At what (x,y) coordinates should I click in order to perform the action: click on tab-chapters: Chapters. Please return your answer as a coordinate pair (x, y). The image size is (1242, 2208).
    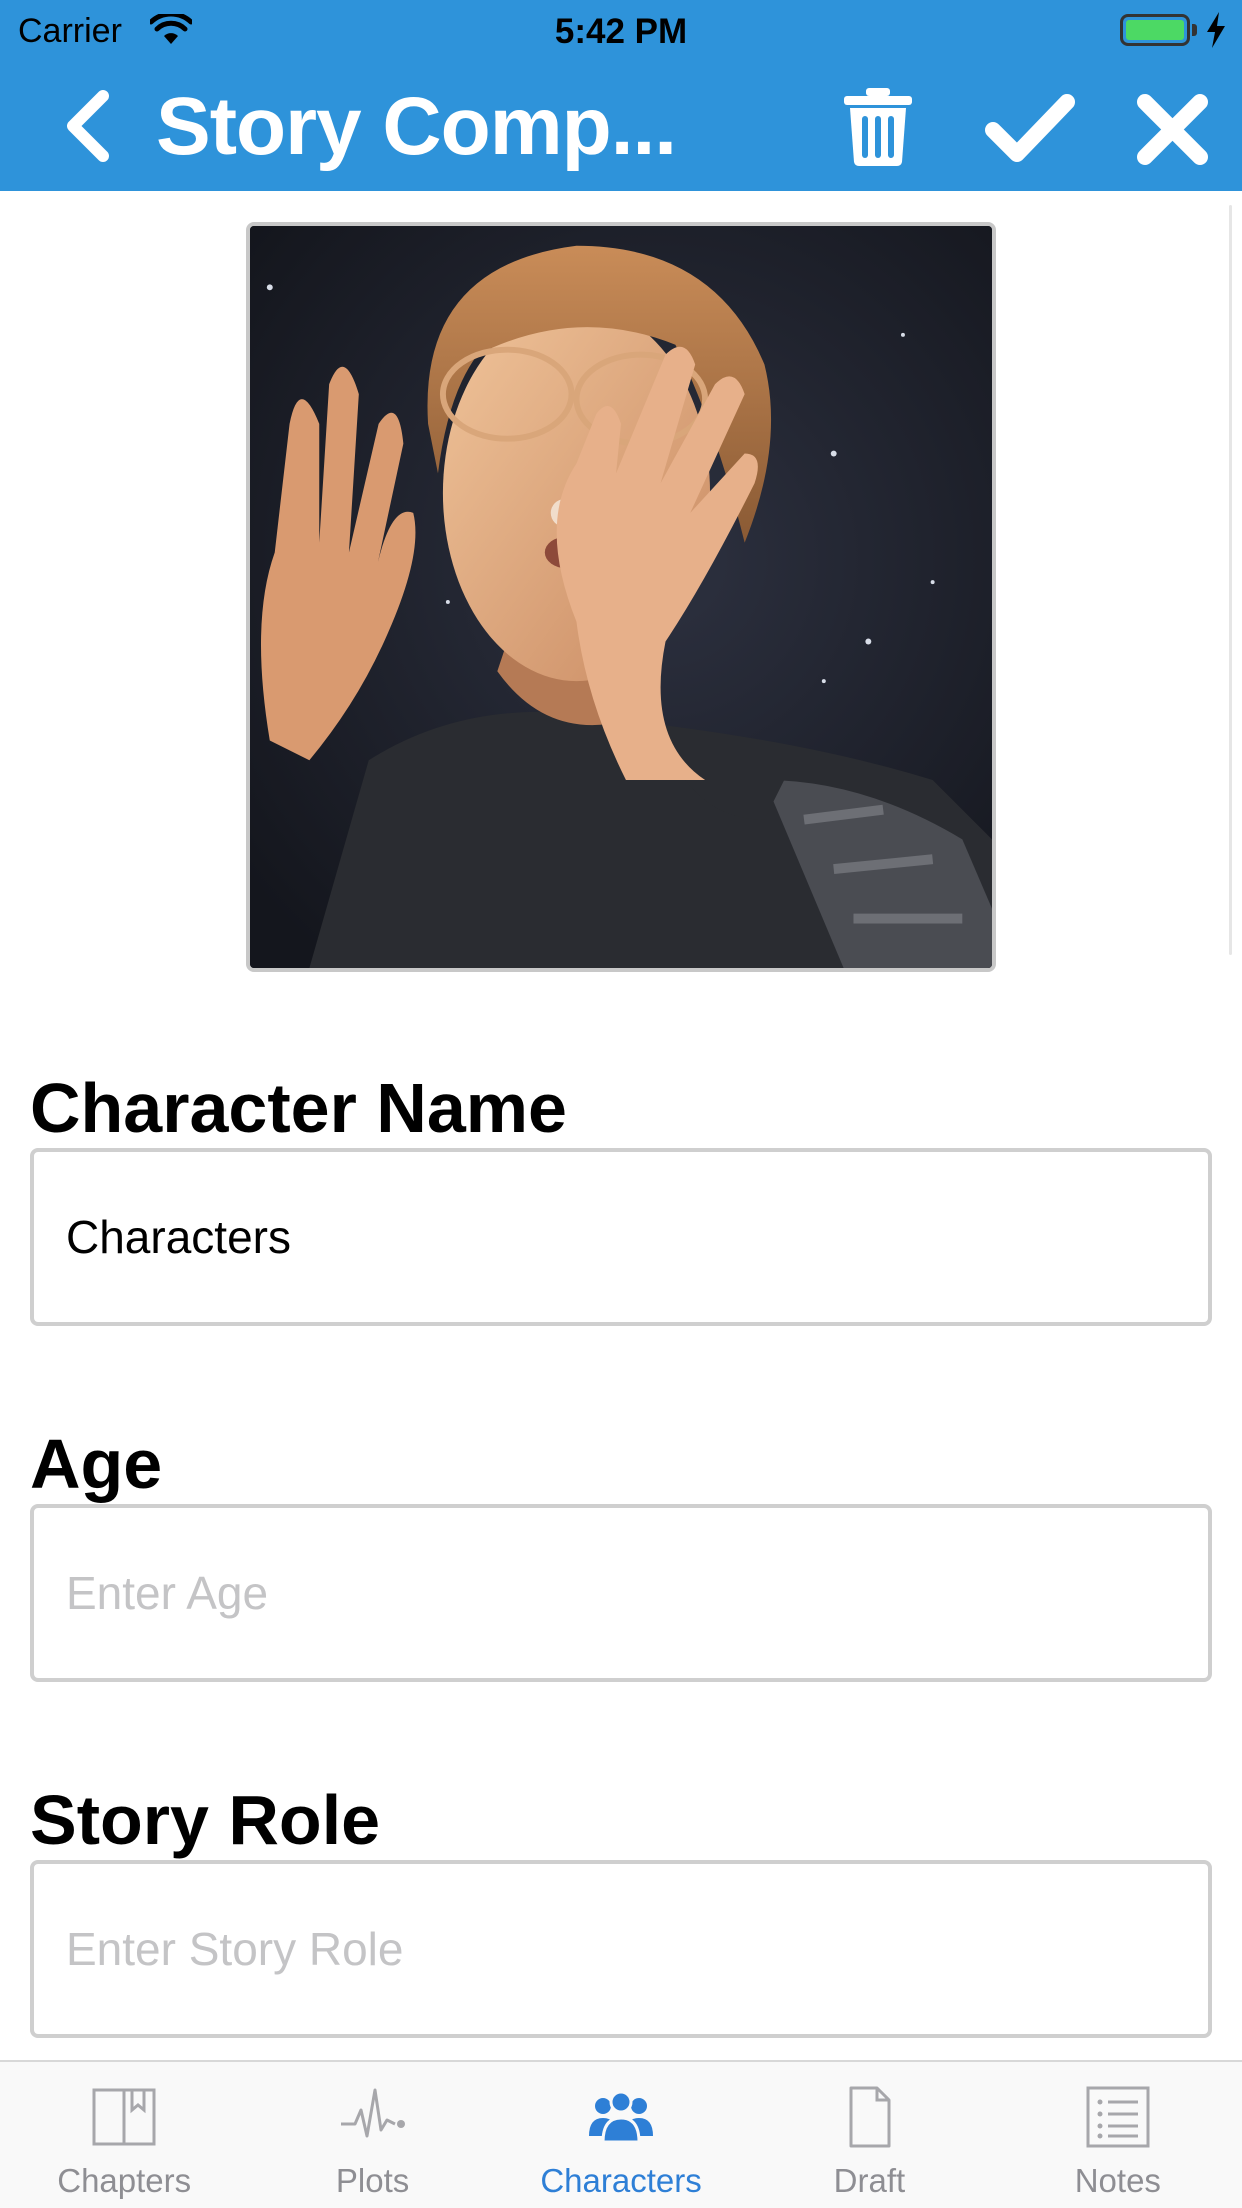
    Looking at the image, I should click on (124, 2135).